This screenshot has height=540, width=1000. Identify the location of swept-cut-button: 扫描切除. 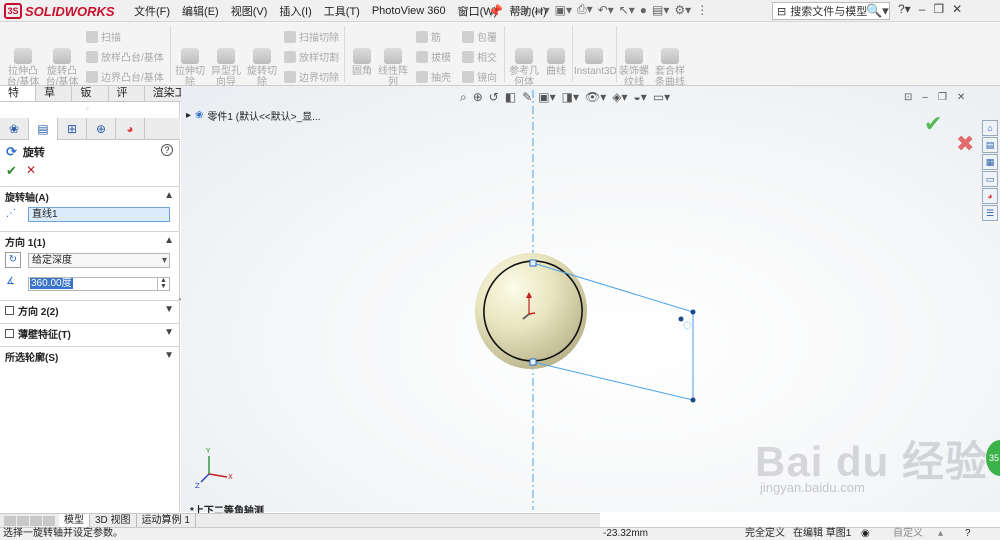
(311, 36).